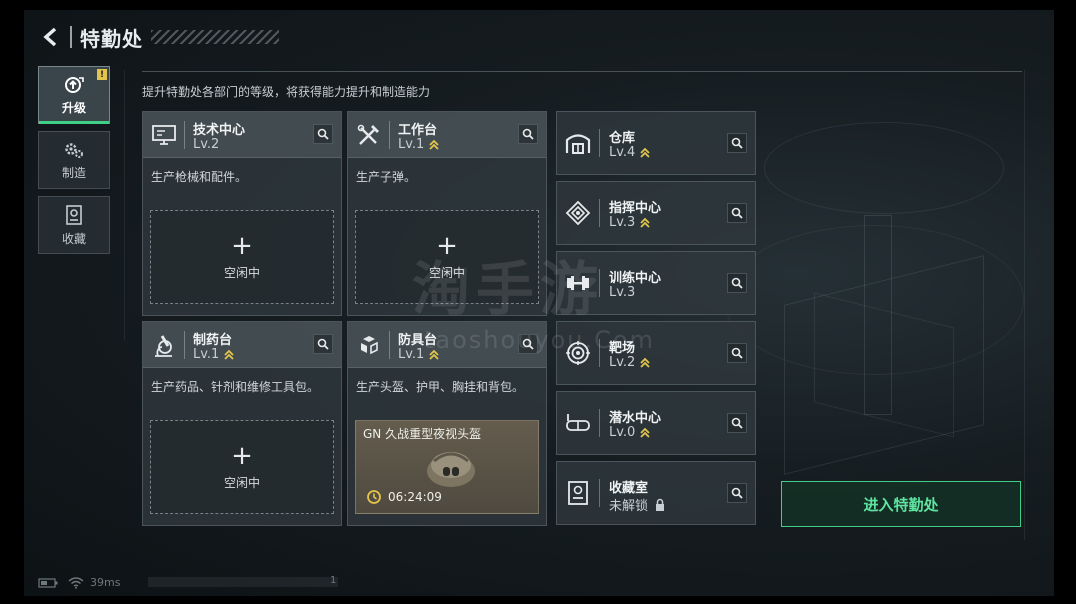 The width and height of the screenshot is (1076, 604). I want to click on room-card-collection-room: 收藏室 未解锁, so click(656, 493).